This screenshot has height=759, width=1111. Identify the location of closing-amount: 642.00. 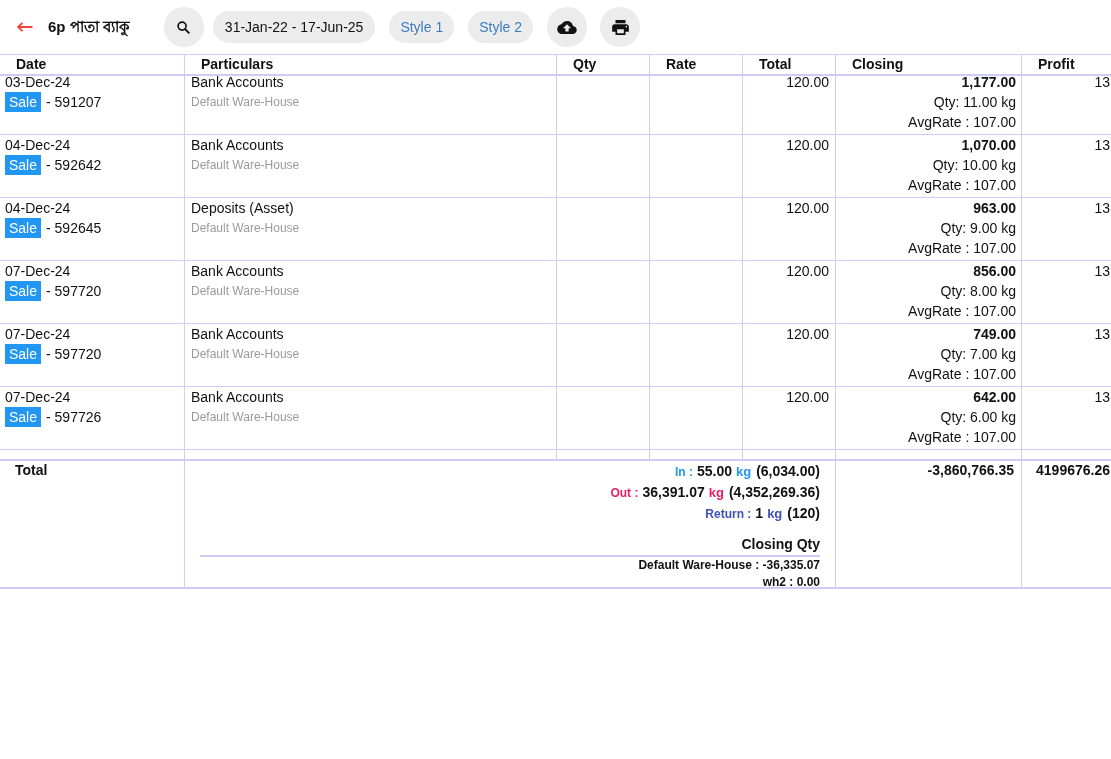
(994, 397).